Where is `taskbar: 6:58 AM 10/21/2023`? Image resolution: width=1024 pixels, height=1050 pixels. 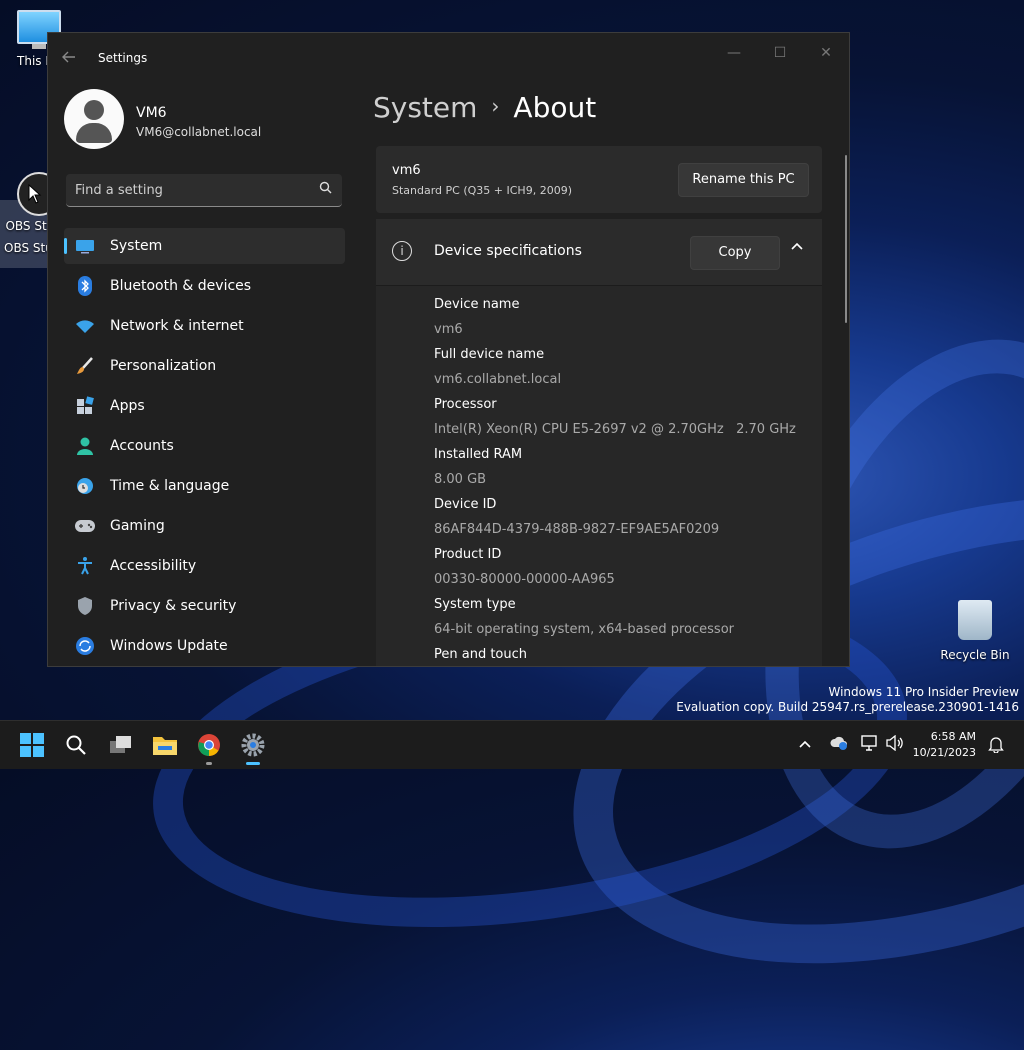 taskbar: 6:58 AM 10/21/2023 is located at coordinates (512, 744).